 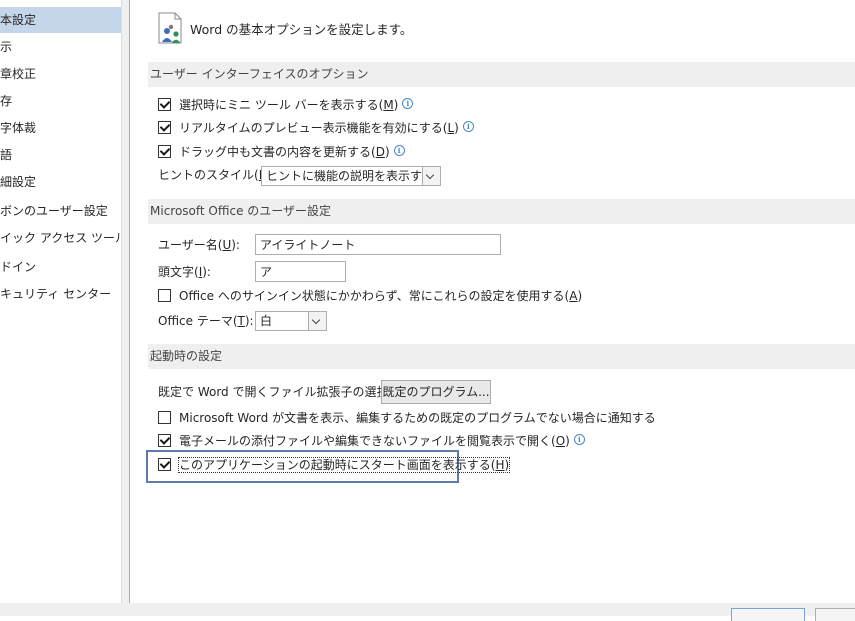 What do you see at coordinates (6, 47) in the screenshot?
I see `sidebar-item-label: 示` at bounding box center [6, 47].